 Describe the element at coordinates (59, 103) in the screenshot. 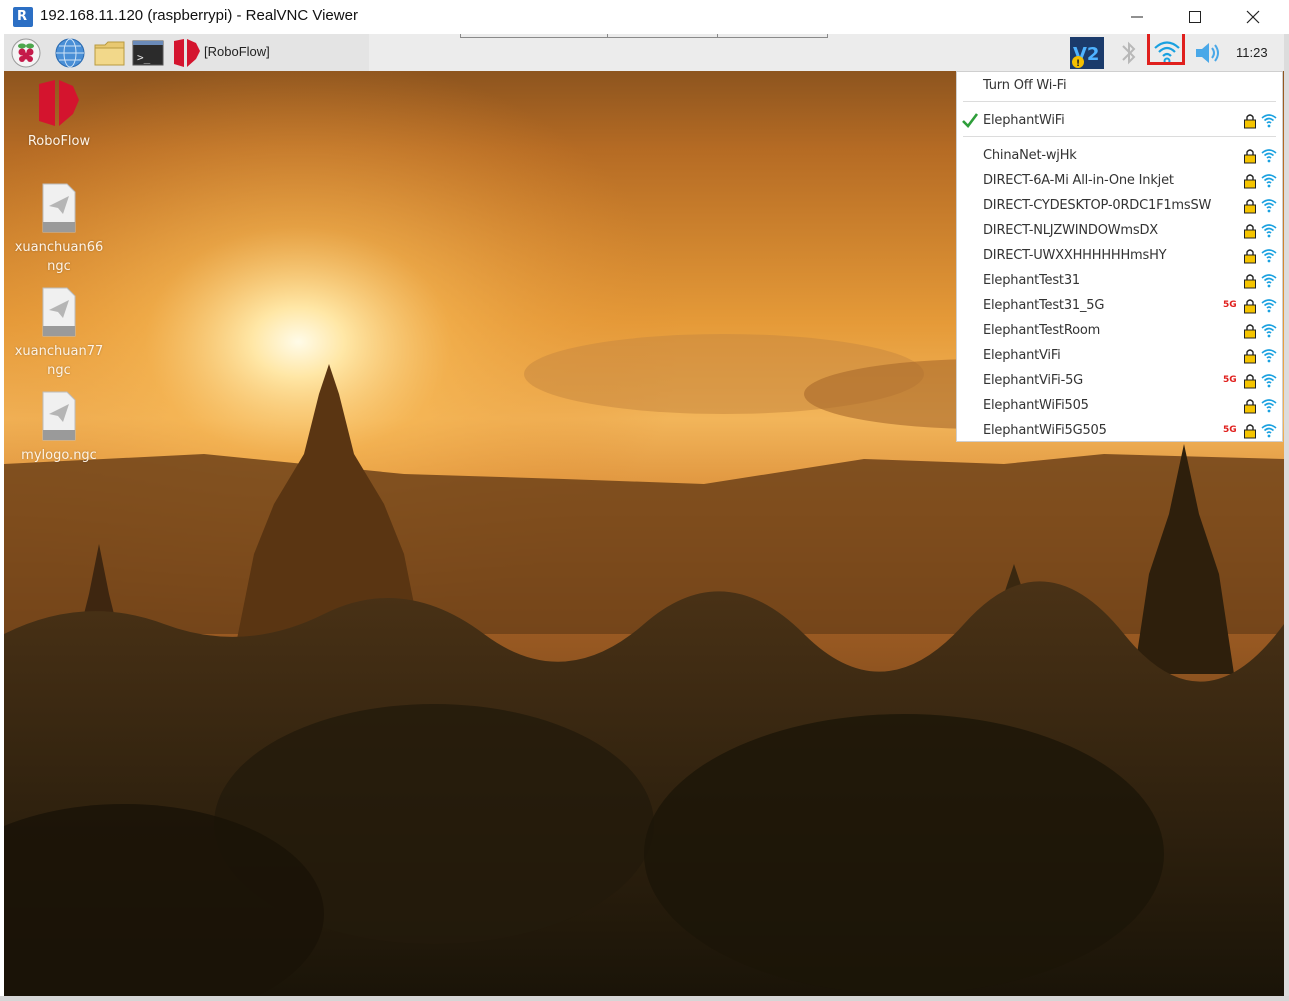

I see `roboflow-logo-icon` at that location.